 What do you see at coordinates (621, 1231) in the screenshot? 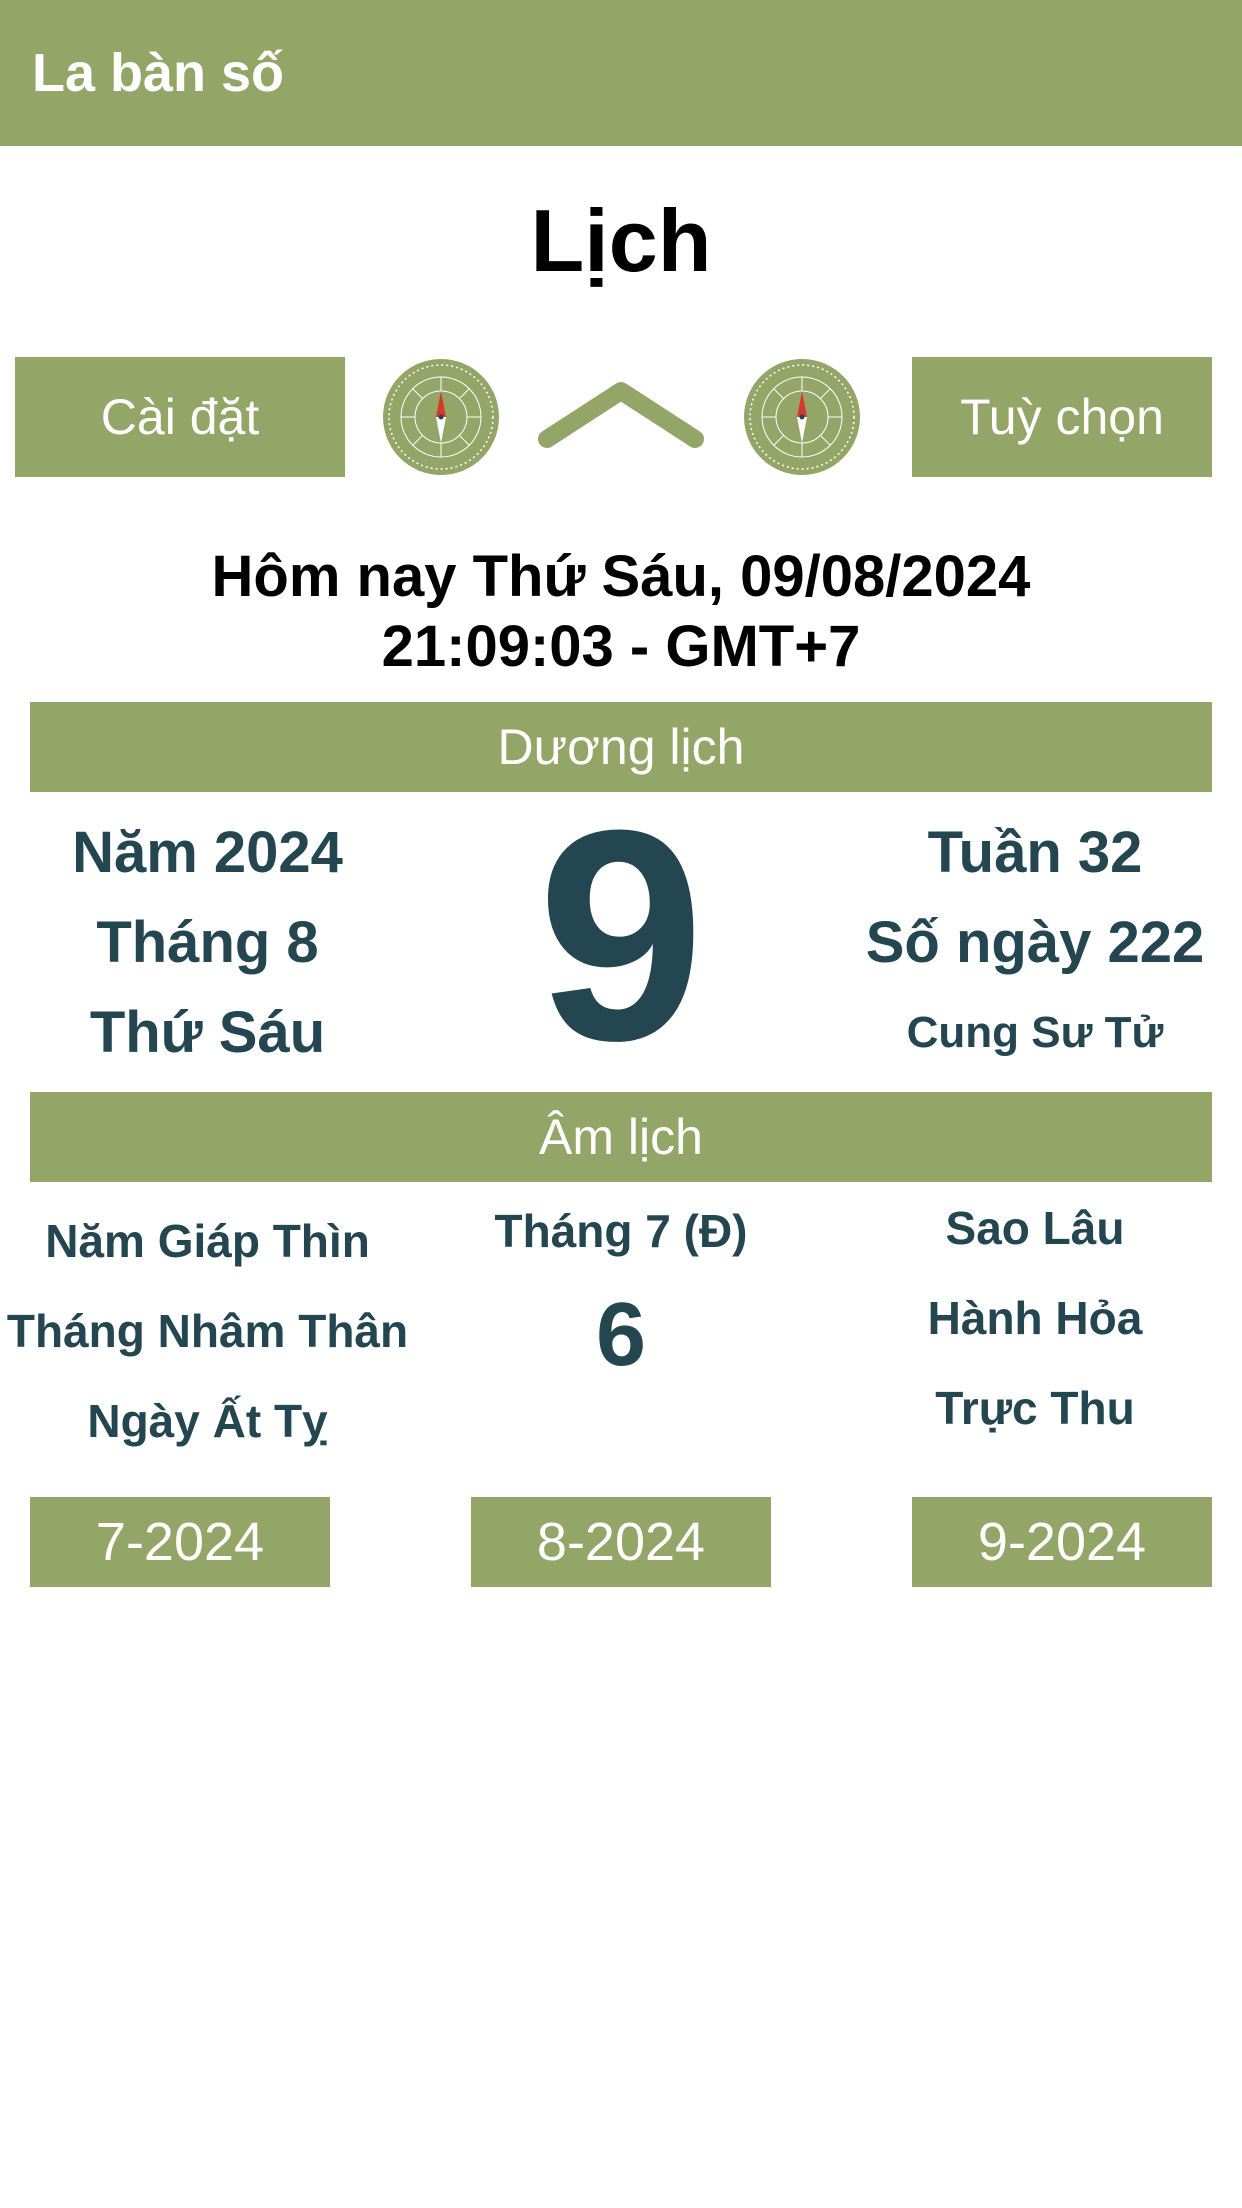
I see `lunar-month: Tháng 7 (Đ)` at bounding box center [621, 1231].